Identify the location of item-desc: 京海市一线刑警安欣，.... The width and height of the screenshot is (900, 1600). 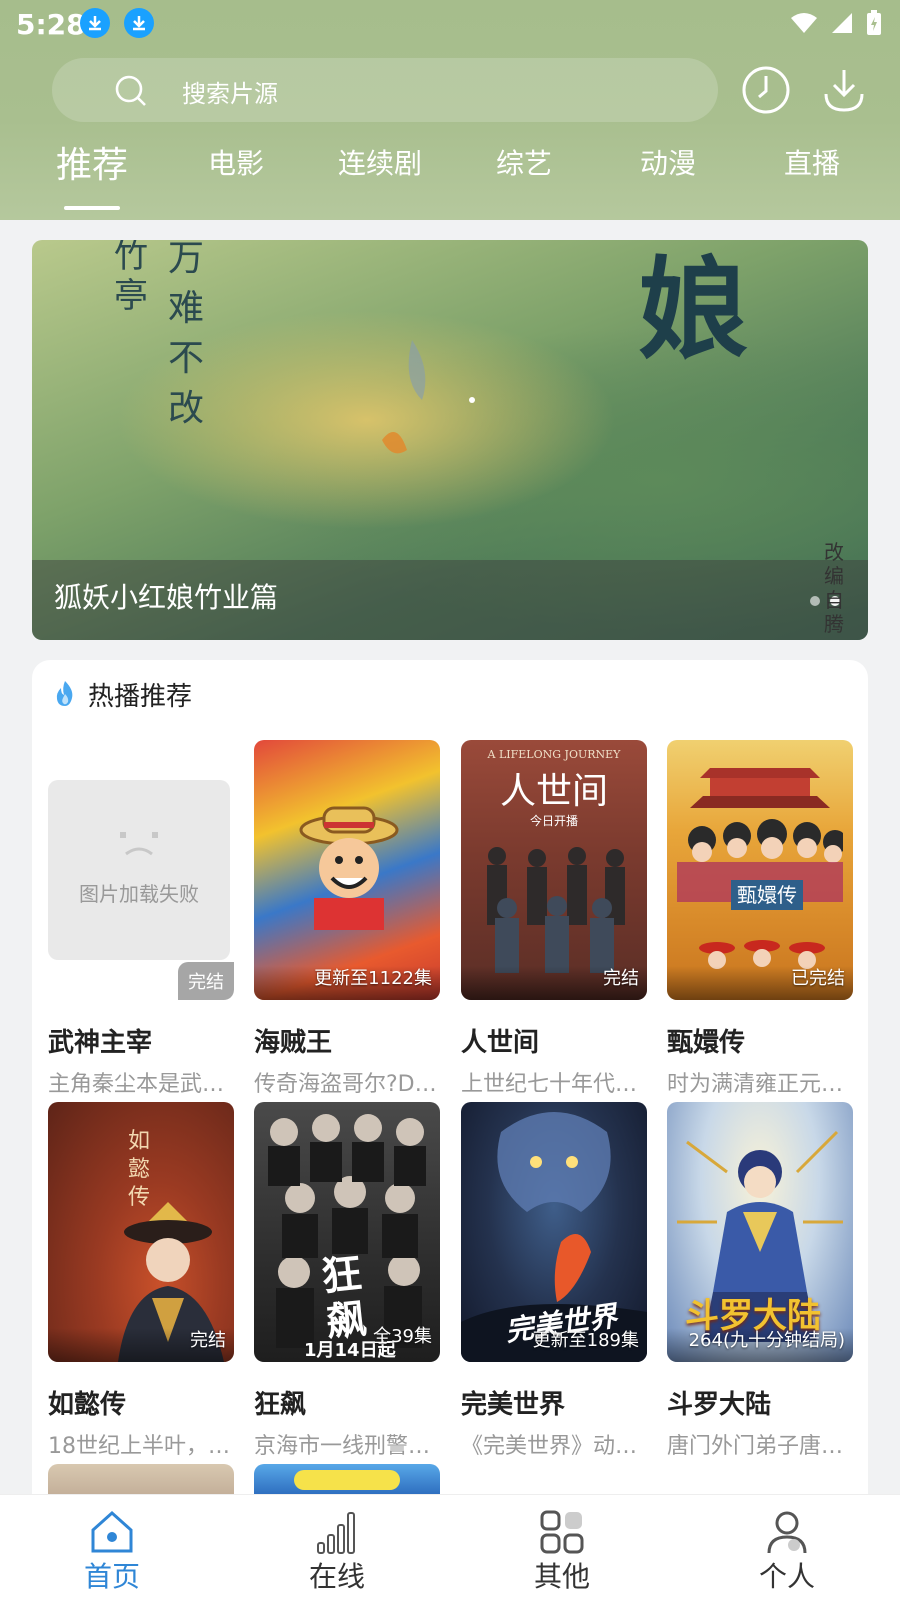
(347, 1446).